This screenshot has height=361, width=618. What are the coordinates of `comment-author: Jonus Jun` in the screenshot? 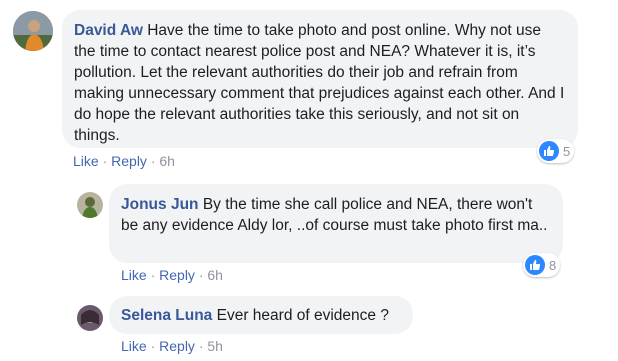 It's located at (160, 204).